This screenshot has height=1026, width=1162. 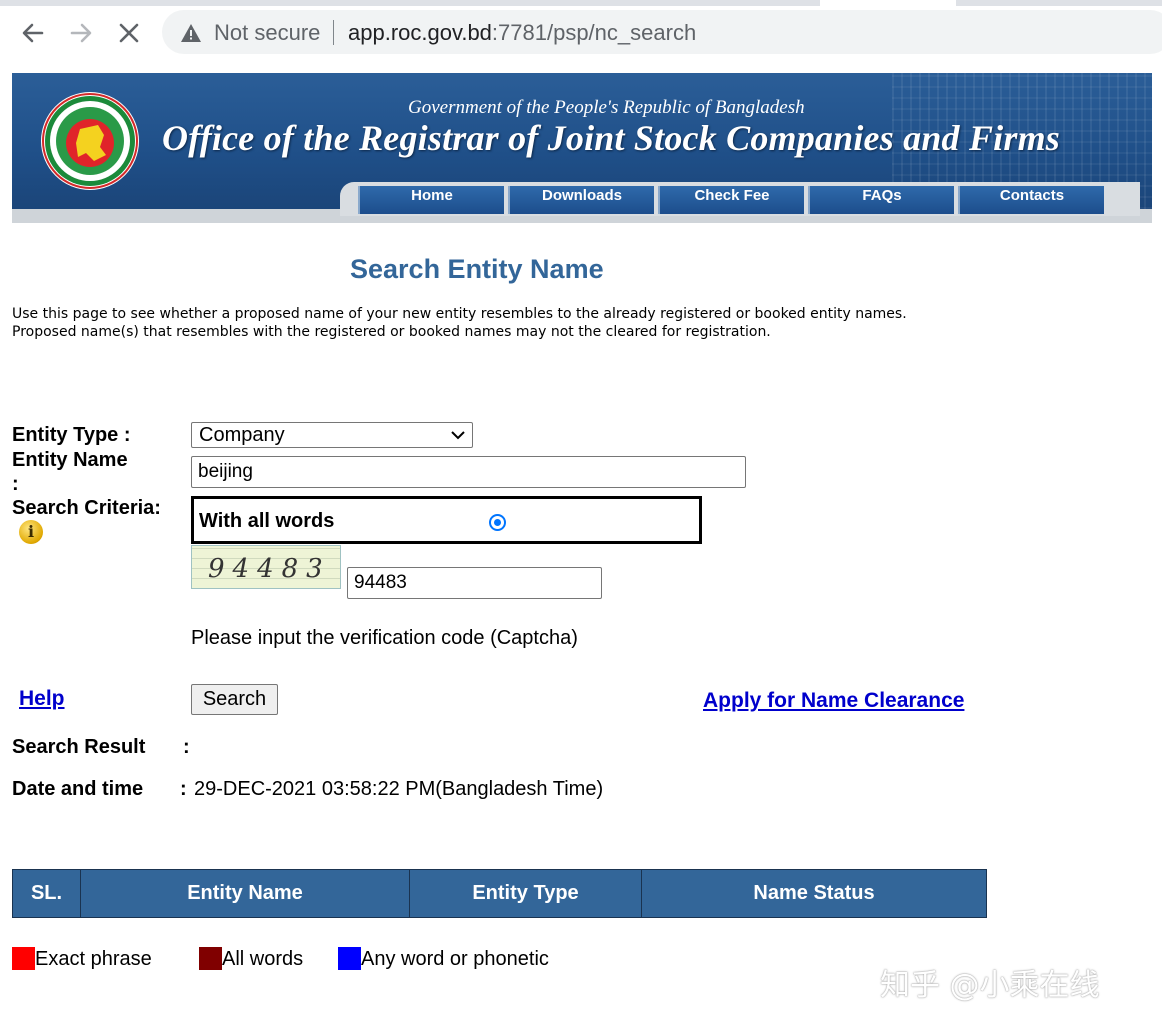 I want to click on legend-label: Exact phrase, so click(x=93, y=959).